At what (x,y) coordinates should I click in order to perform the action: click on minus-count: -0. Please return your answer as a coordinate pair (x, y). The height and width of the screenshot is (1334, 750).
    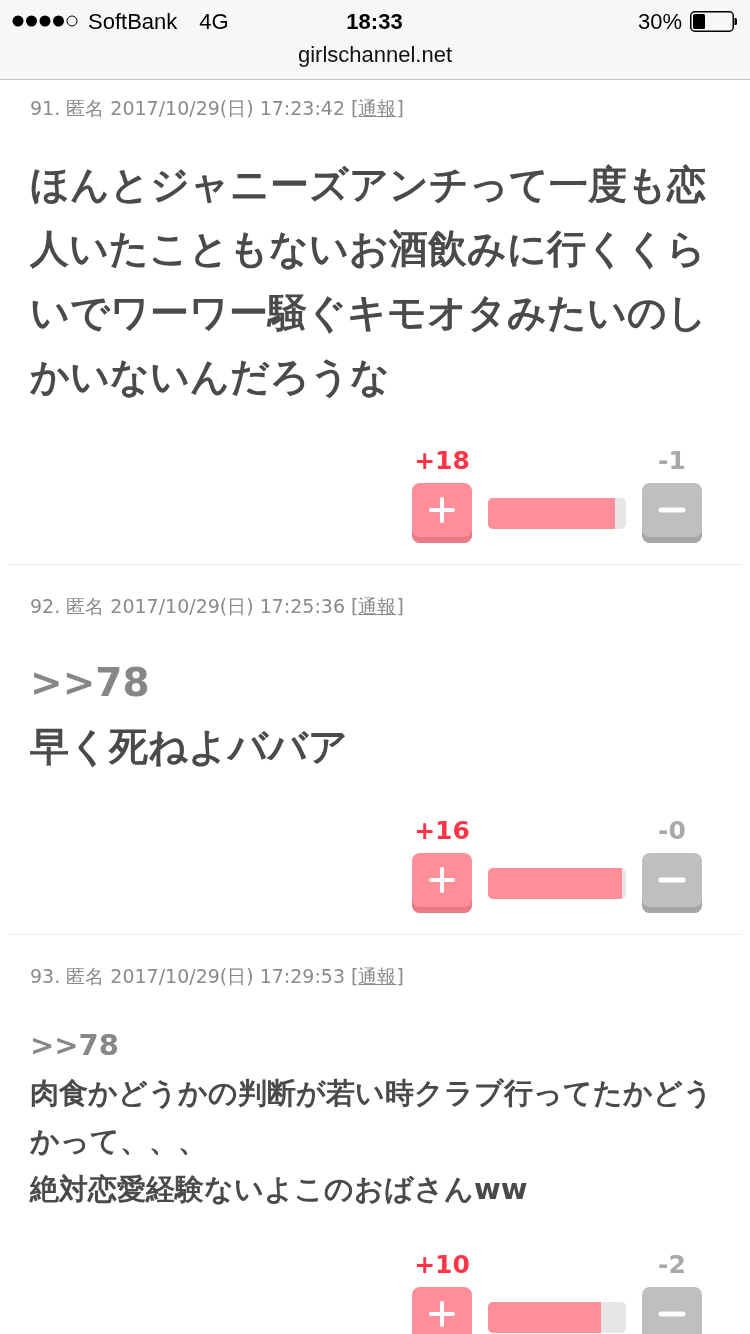
    Looking at the image, I should click on (672, 831).